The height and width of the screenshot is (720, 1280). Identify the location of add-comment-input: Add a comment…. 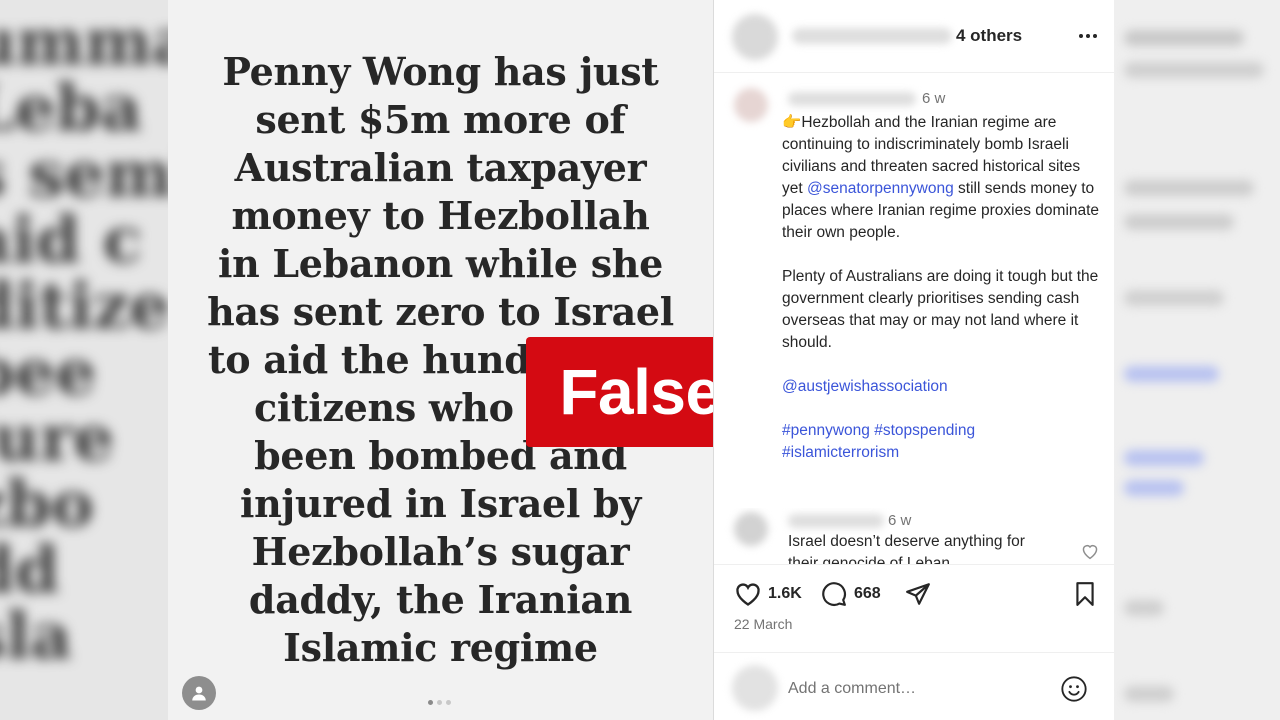
(852, 689).